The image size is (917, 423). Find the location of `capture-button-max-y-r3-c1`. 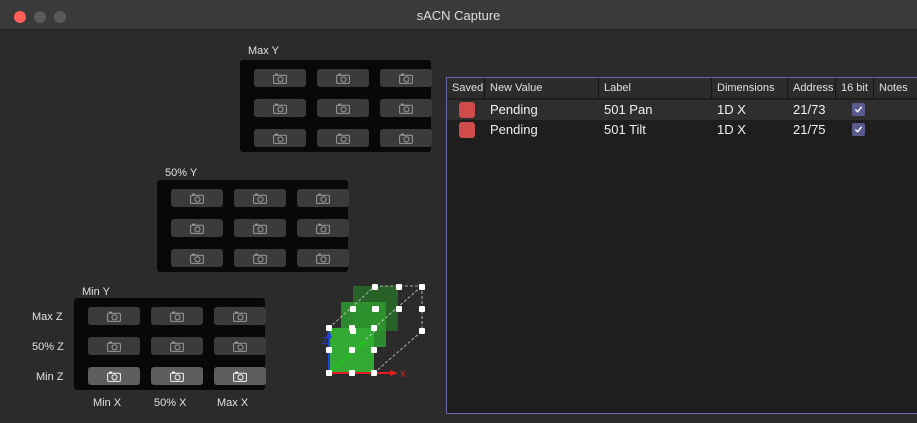

capture-button-max-y-r3-c1 is located at coordinates (280, 138).